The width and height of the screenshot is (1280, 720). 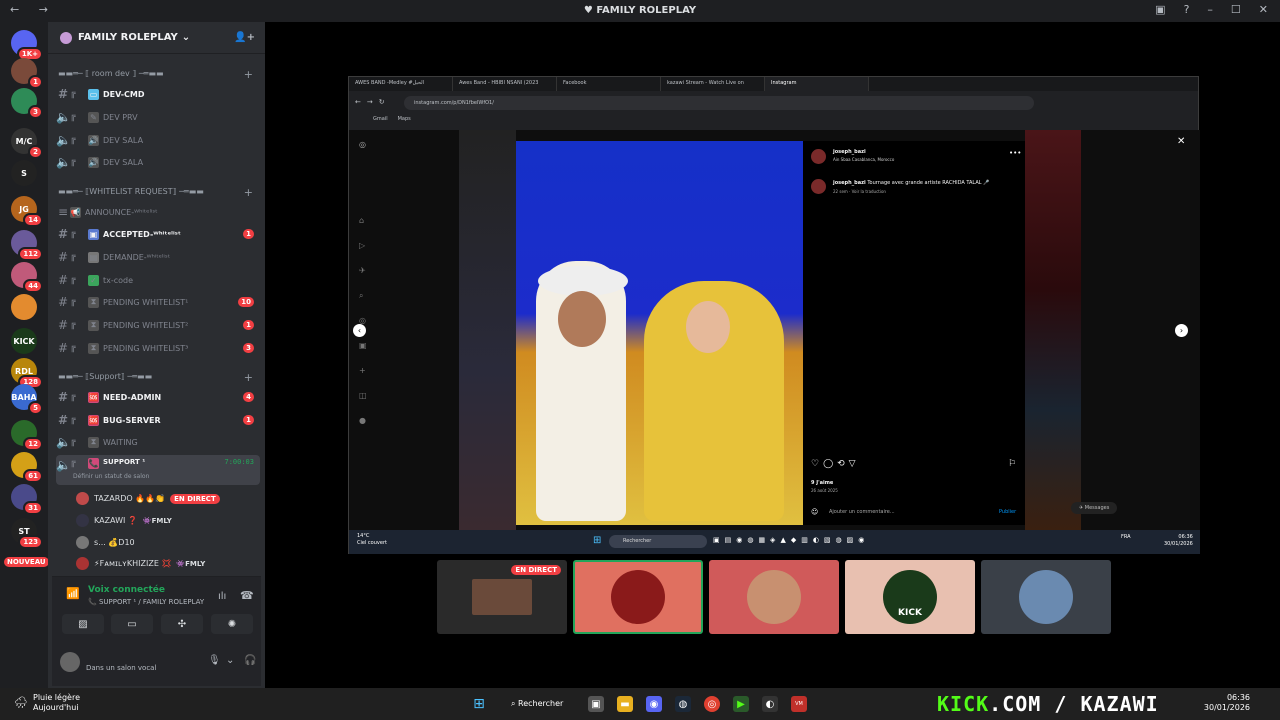 I want to click on channel-item: # ╔ 🆘 BUG-SERVER 1, so click(x=158, y=420).